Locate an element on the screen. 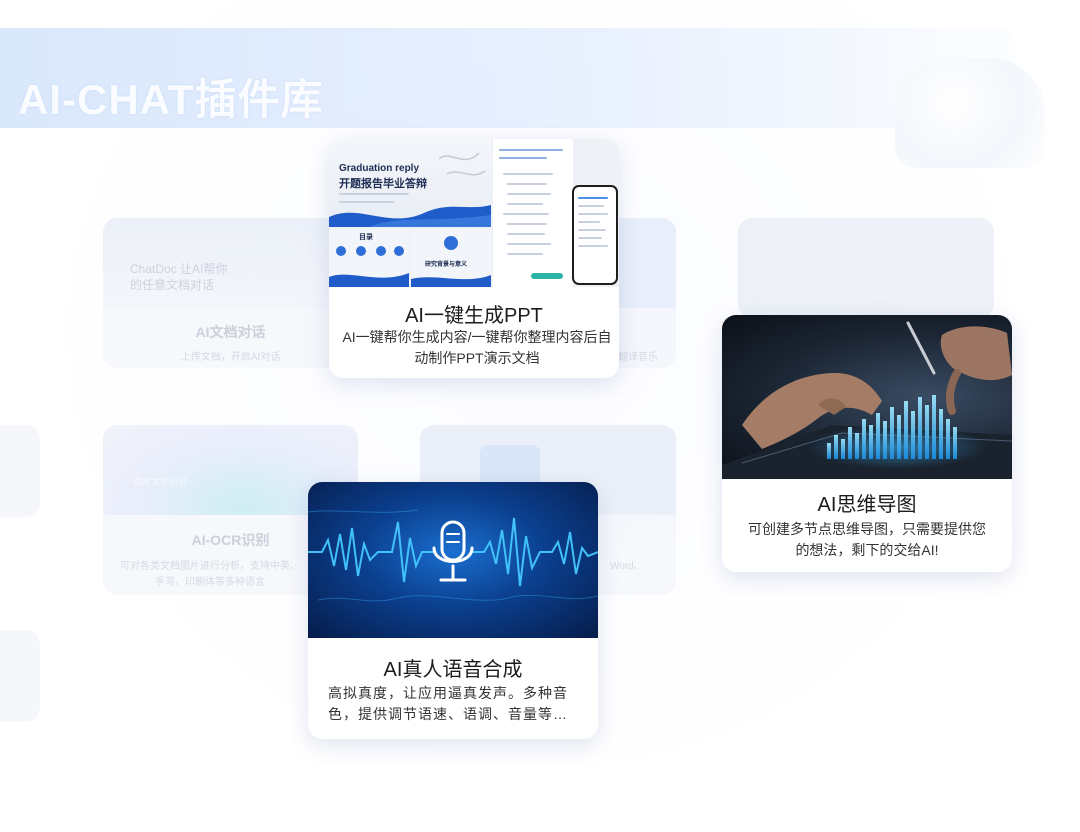  card-title: AI真人语音合成 is located at coordinates (453, 670).